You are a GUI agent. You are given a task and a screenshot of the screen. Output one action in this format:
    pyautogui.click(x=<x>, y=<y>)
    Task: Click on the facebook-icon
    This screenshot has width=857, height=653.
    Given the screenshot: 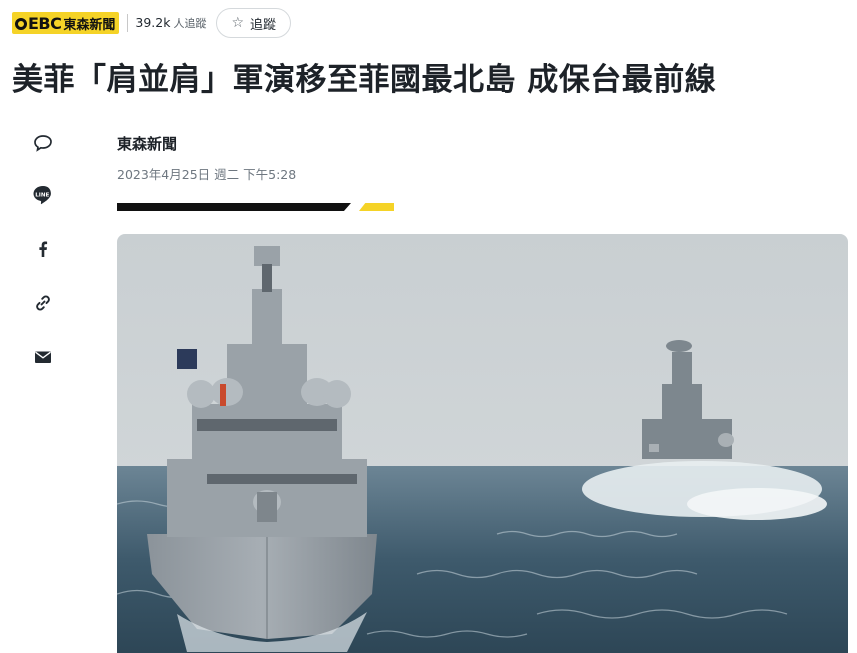 What is the action you would take?
    pyautogui.click(x=43, y=249)
    